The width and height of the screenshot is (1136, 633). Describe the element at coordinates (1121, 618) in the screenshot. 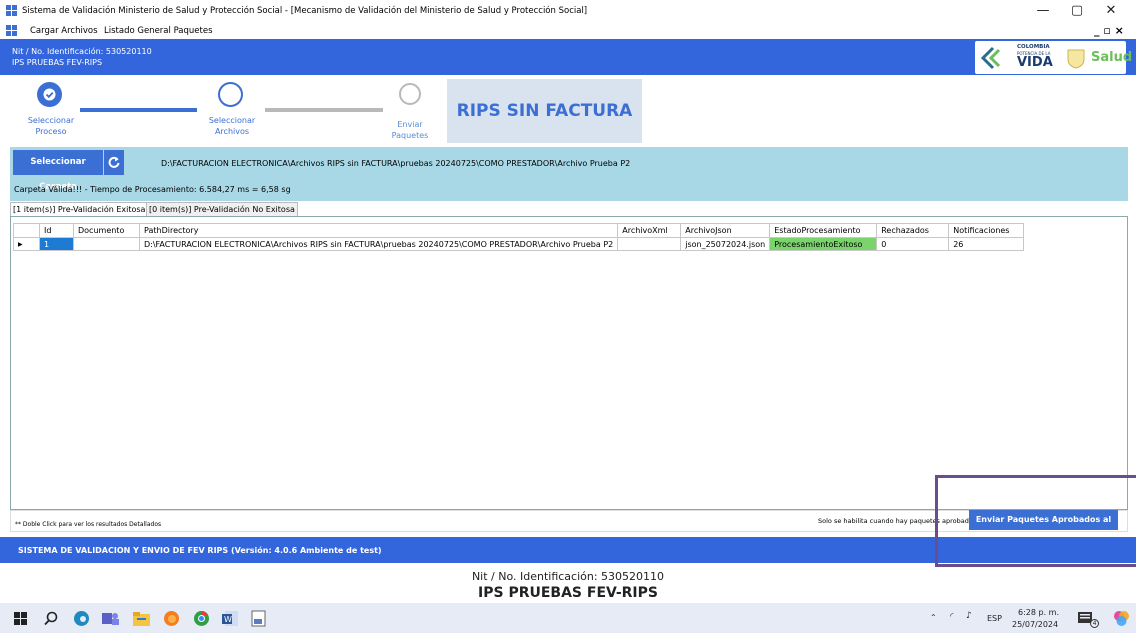

I see `colorful-app-icon` at that location.